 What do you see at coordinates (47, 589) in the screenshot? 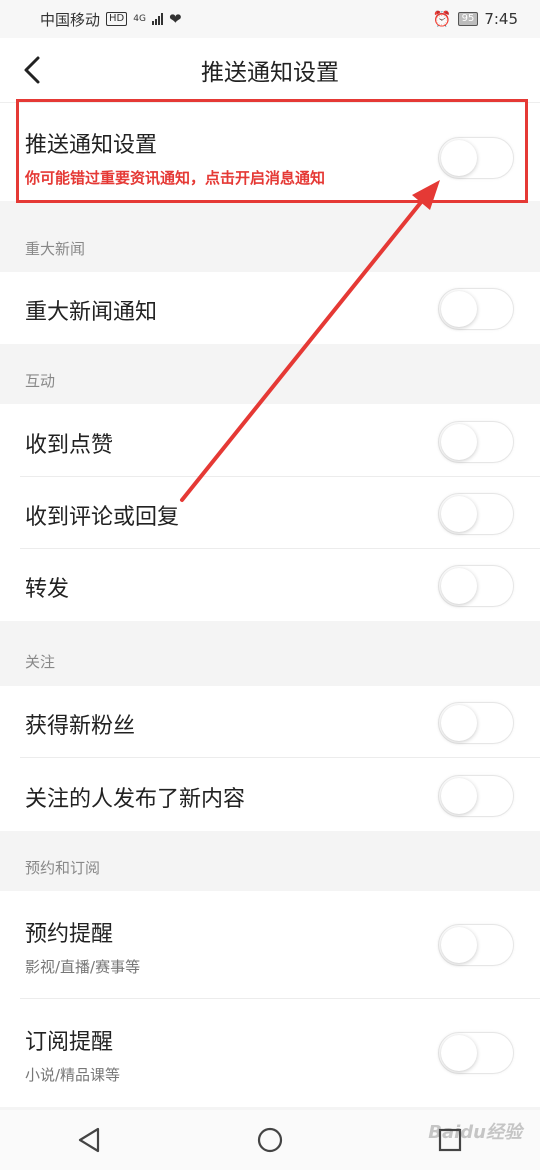
I see `forward-label: 转发` at bounding box center [47, 589].